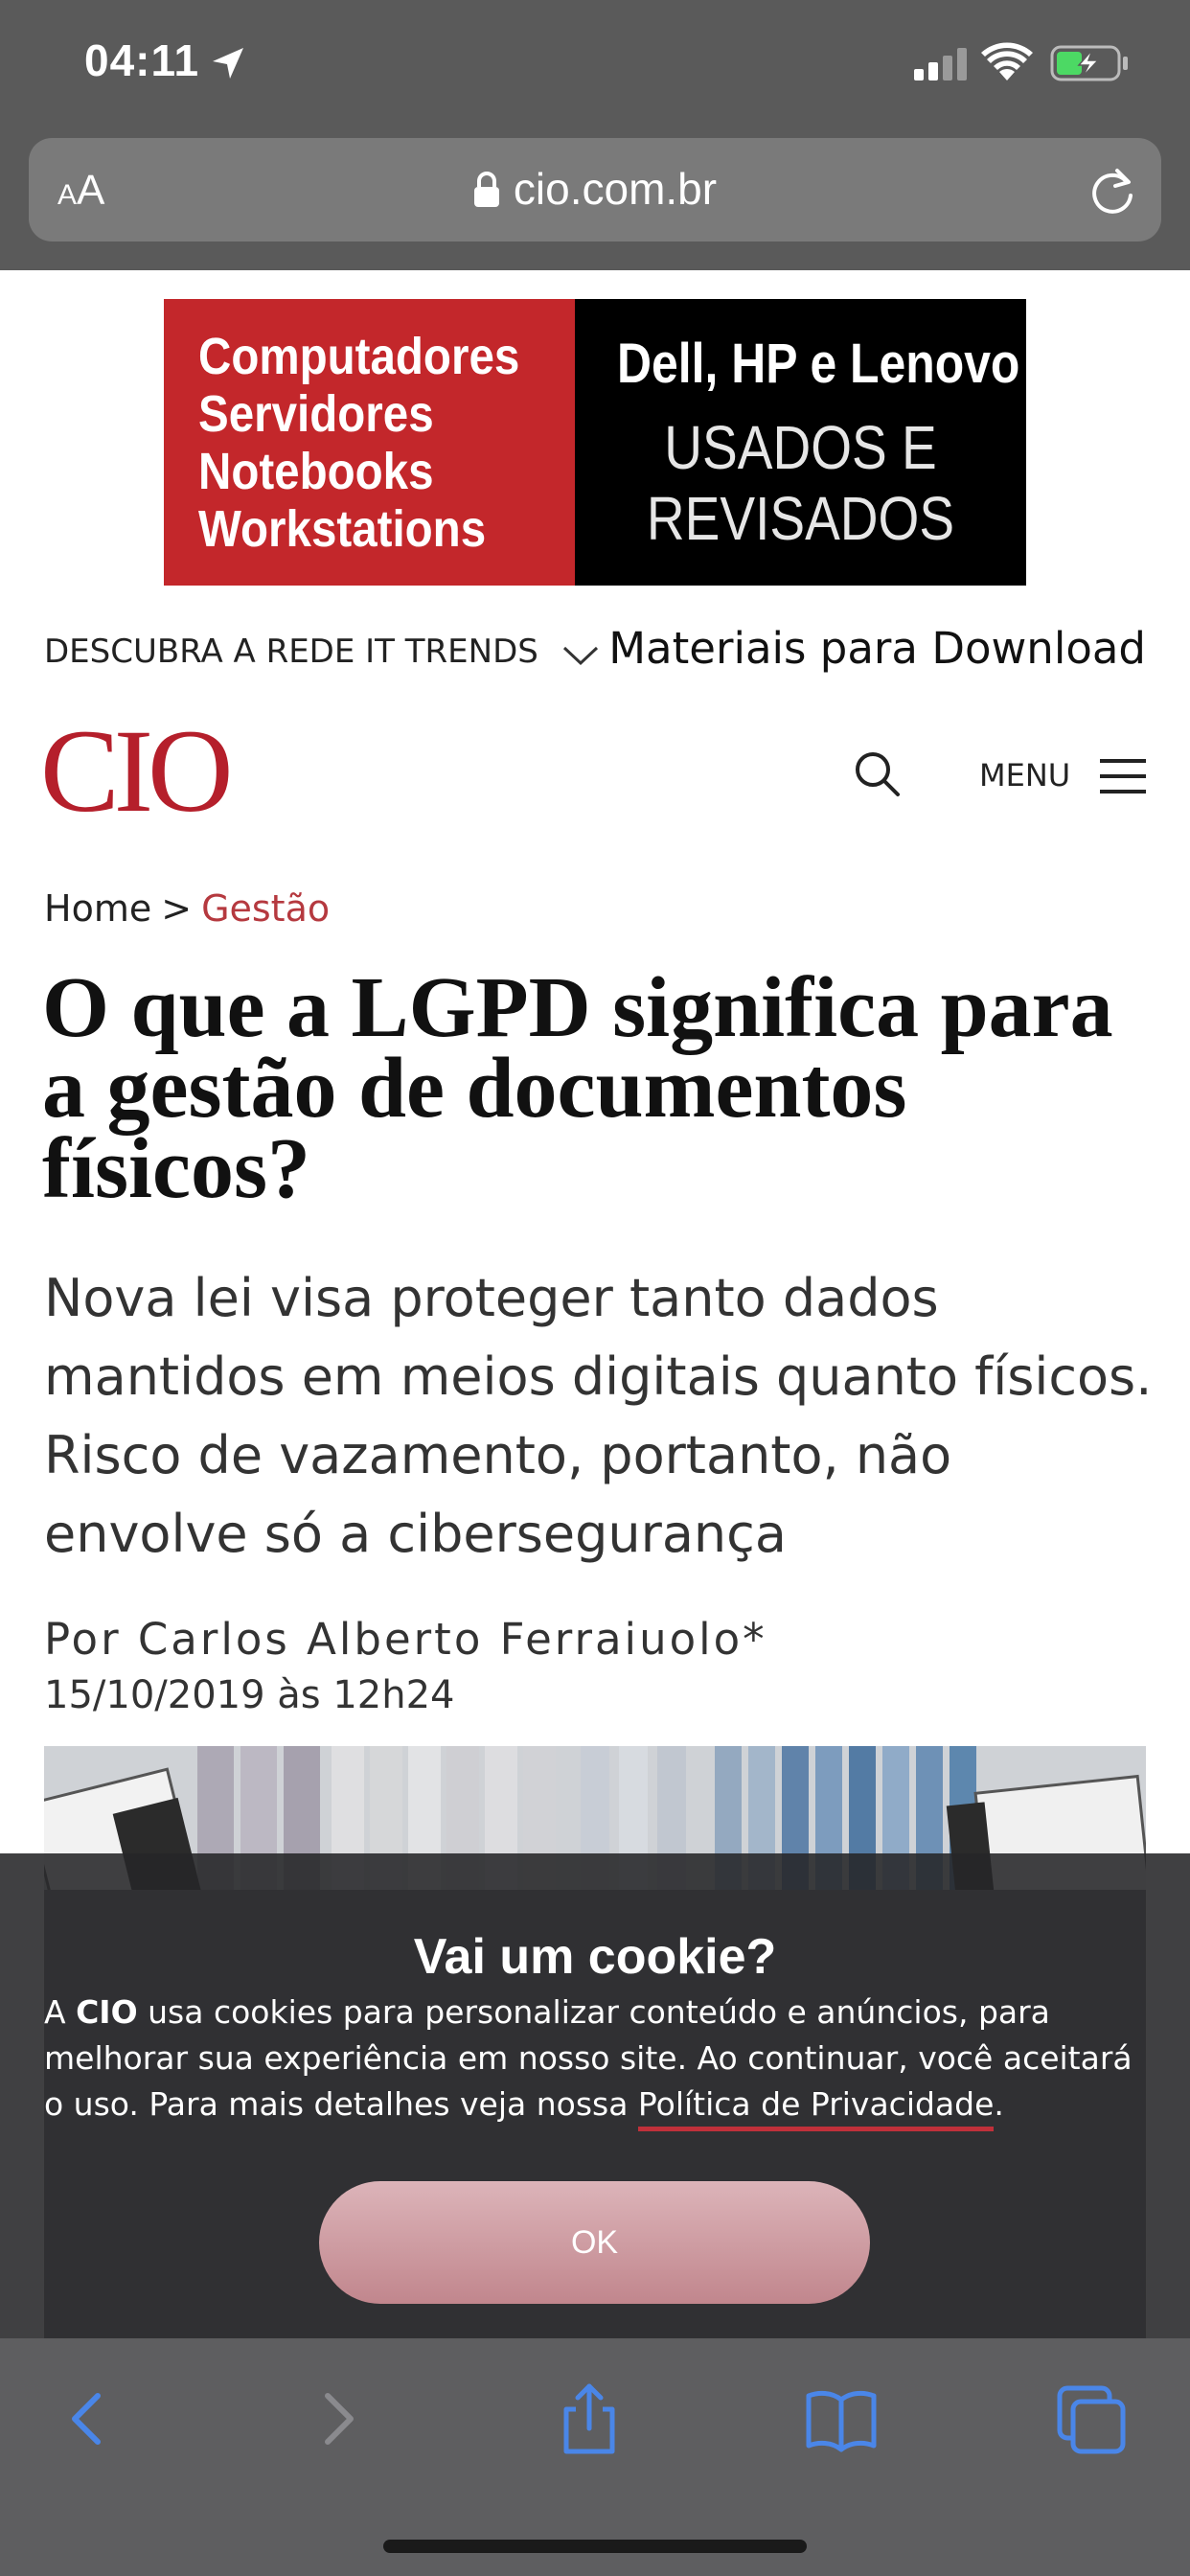  I want to click on ad-subtitle-line: USADOS E, so click(801, 447).